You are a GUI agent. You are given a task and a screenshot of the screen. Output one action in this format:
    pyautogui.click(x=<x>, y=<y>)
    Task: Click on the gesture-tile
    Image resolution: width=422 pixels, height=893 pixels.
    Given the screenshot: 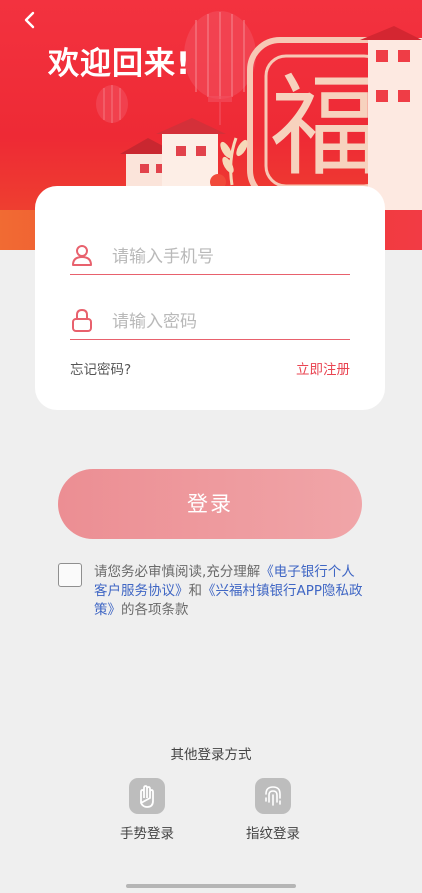 What is the action you would take?
    pyautogui.click(x=147, y=796)
    